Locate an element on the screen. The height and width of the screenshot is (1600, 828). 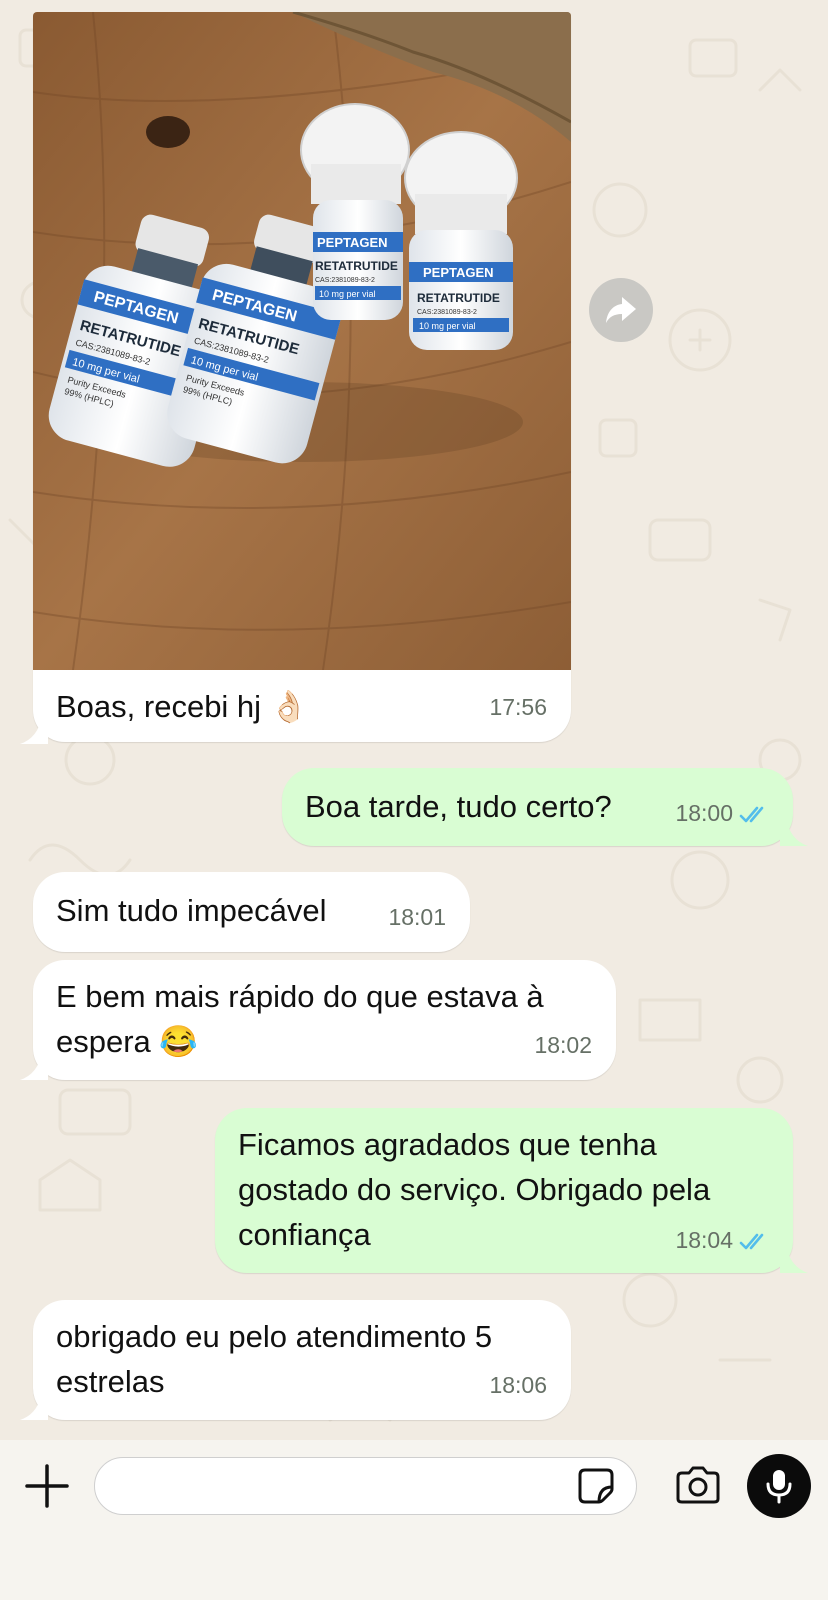
message-time-label: 18:04 is located at coordinates (704, 1240).